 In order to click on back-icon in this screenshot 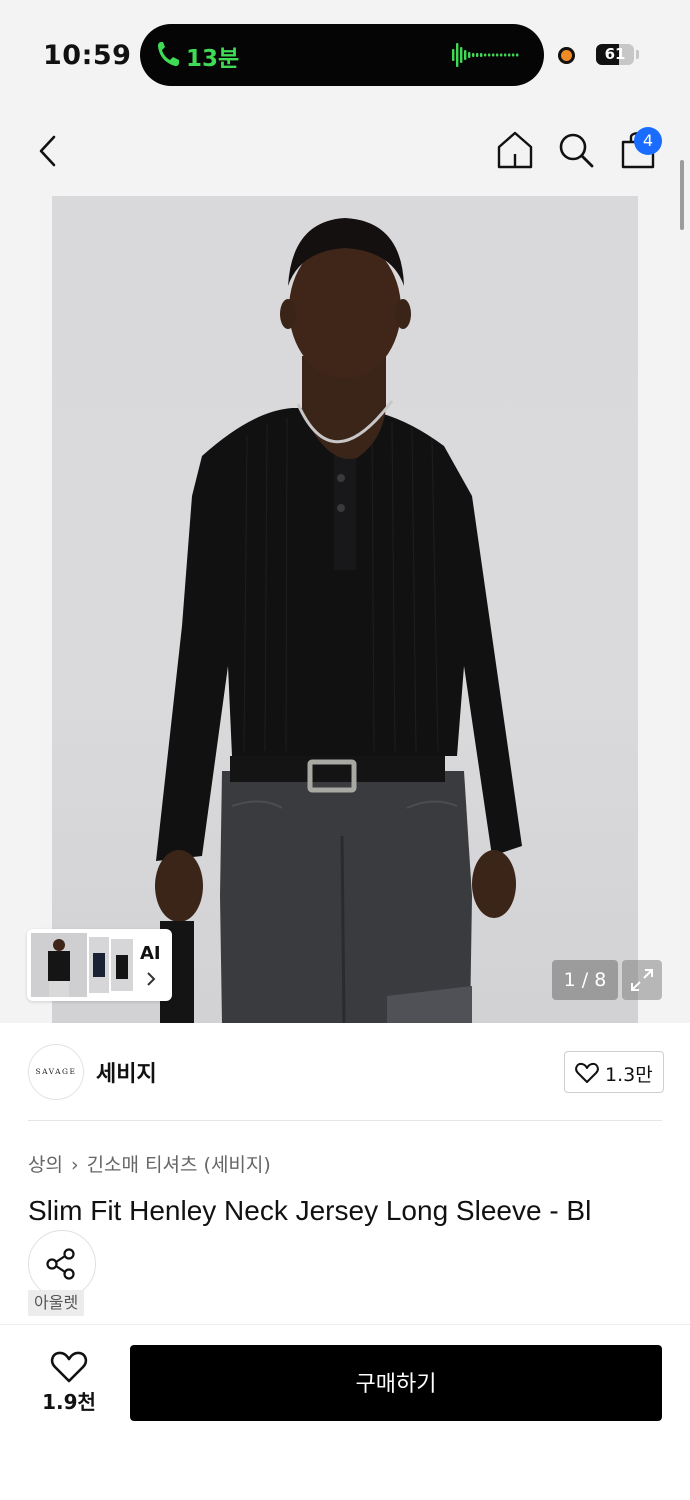, I will do `click(49, 151)`.